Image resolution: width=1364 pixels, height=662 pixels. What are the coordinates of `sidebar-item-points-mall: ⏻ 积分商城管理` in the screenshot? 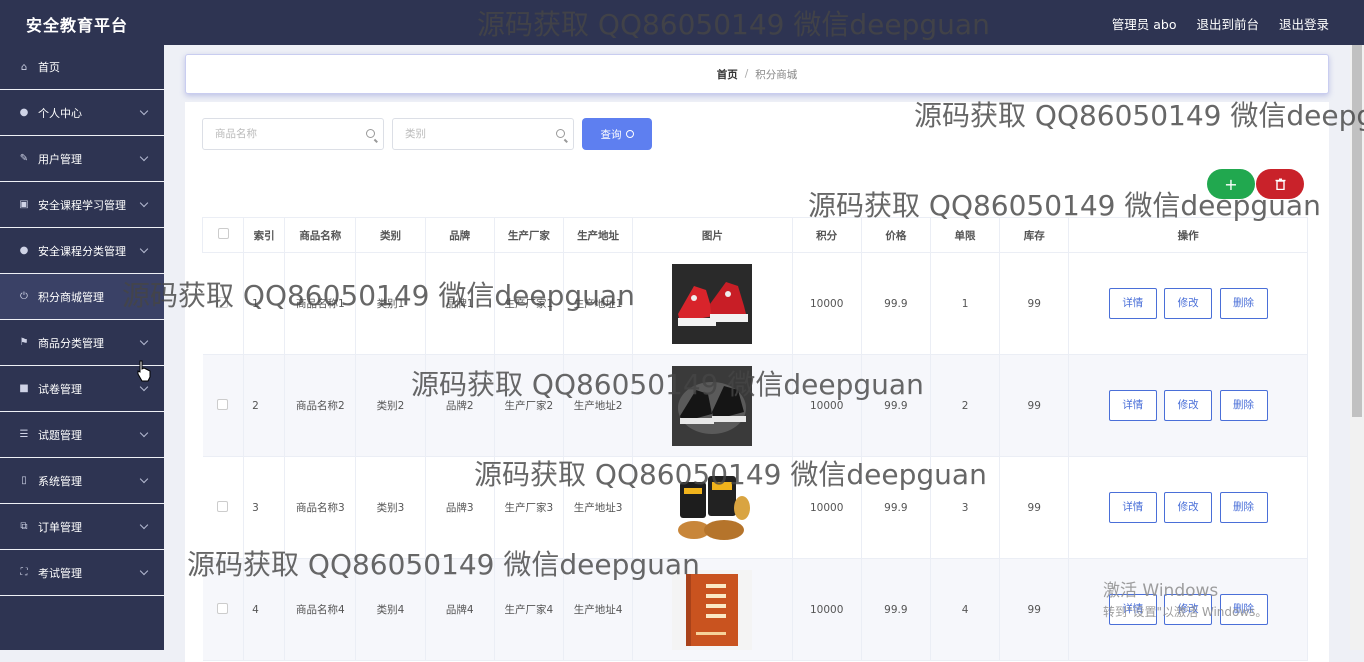 It's located at (82, 297).